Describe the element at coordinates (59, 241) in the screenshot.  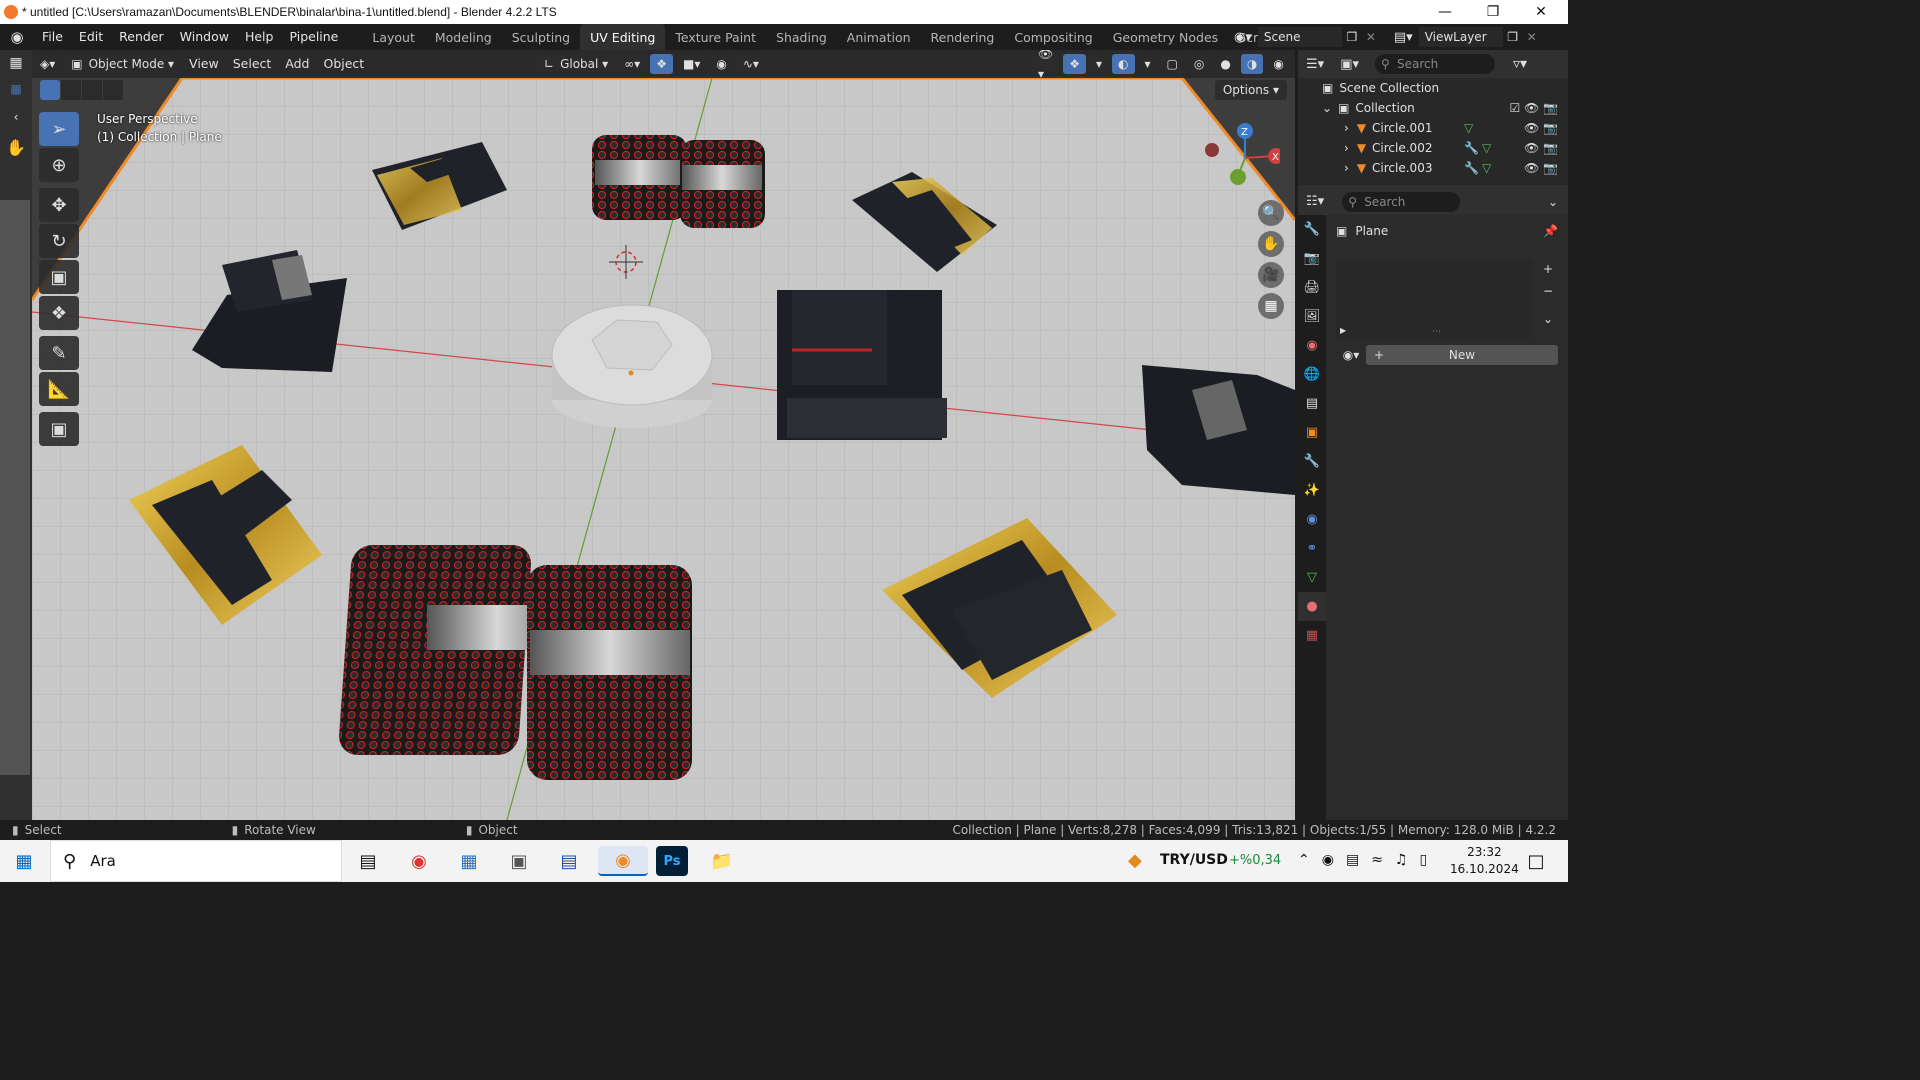
I see `rotate-tool-icon: ↻` at that location.